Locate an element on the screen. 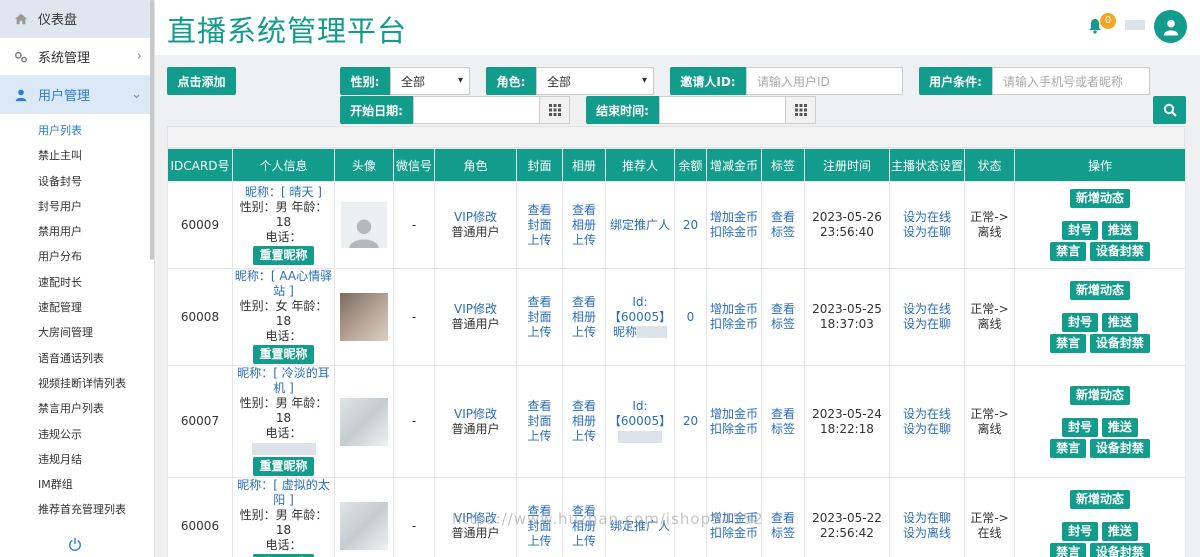 This screenshot has width=1200, height=557. sidebar-subitem: 禁言用户列表 is located at coordinates (77, 408).